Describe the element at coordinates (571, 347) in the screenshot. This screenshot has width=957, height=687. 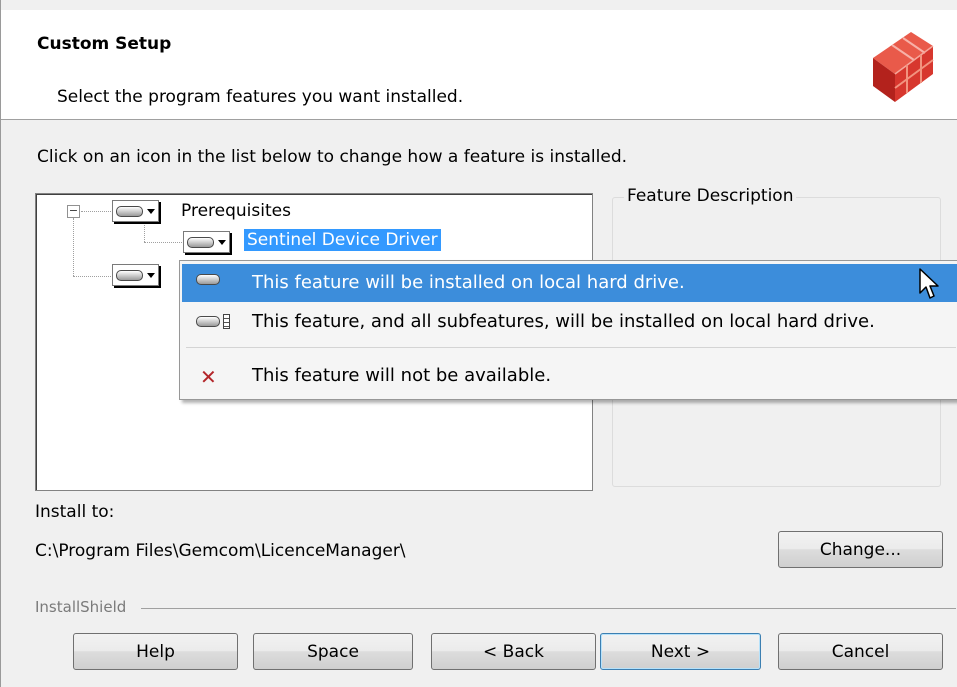
I see `menu-separator` at that location.